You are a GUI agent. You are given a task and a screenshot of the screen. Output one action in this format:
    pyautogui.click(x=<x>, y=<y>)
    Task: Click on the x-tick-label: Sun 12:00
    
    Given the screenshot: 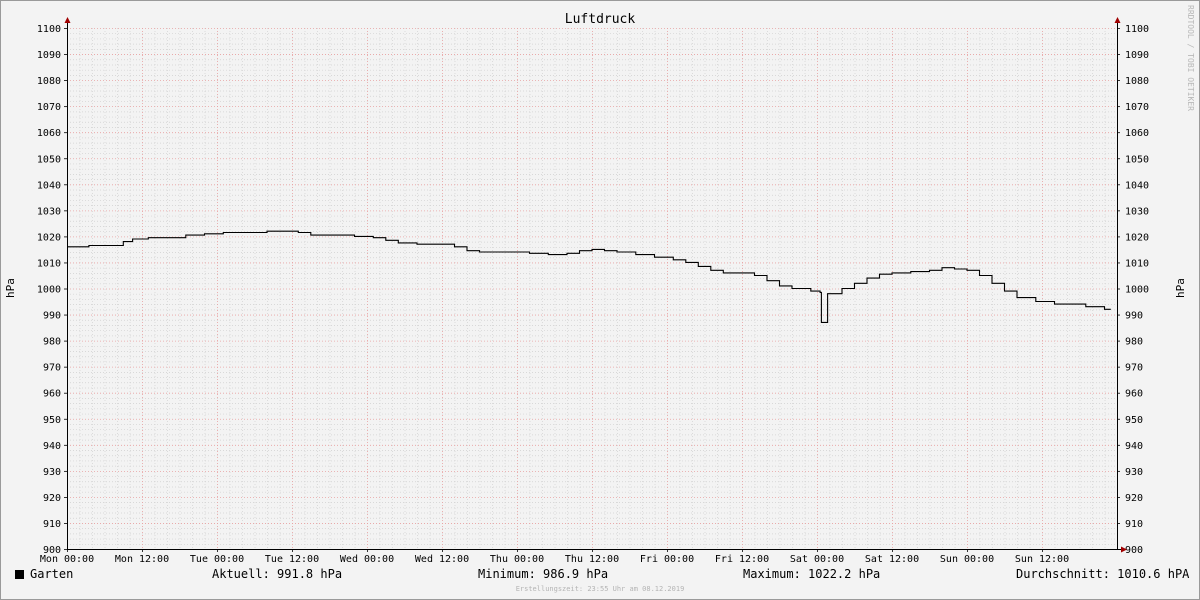 What is the action you would take?
    pyautogui.click(x=1042, y=559)
    